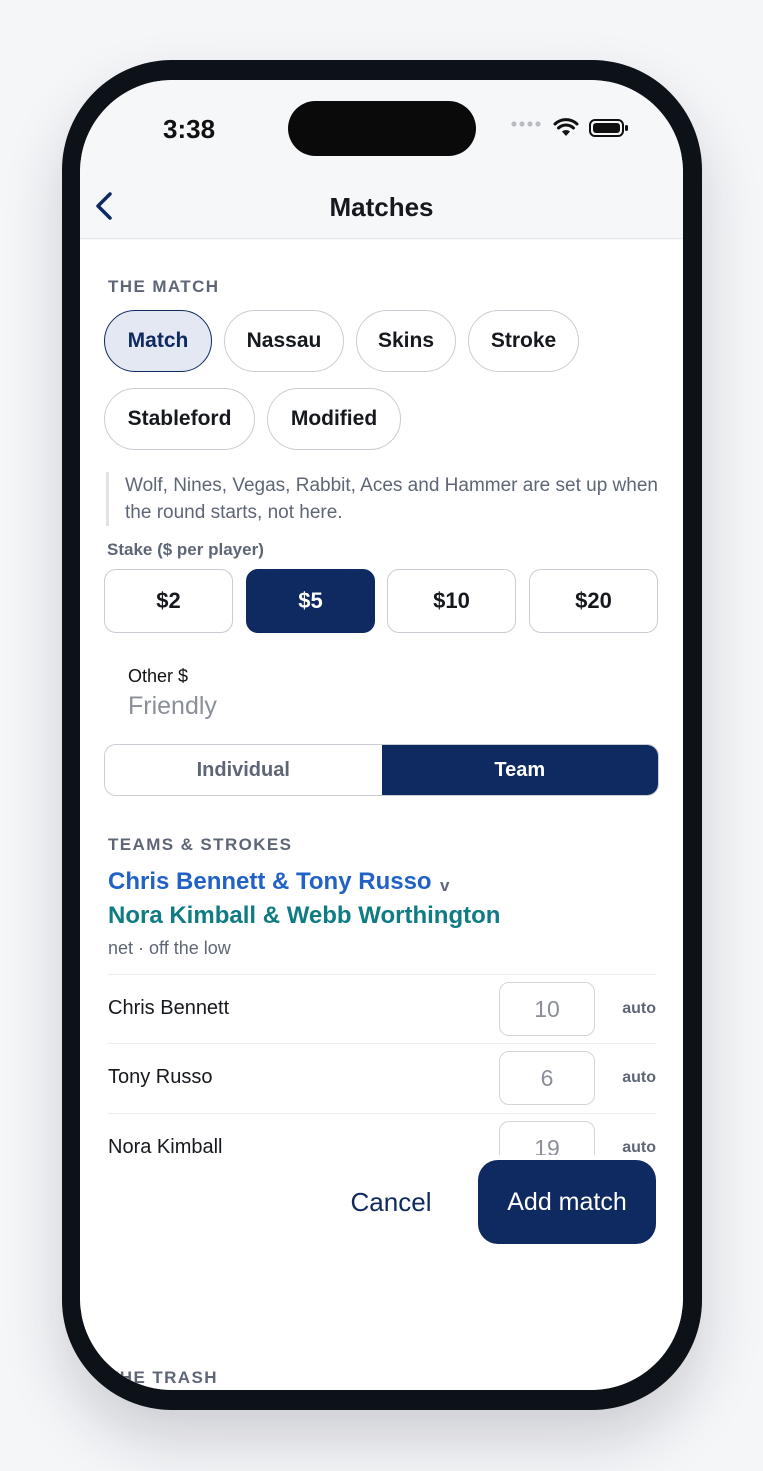  I want to click on add-match-button: Add match, so click(567, 1202).